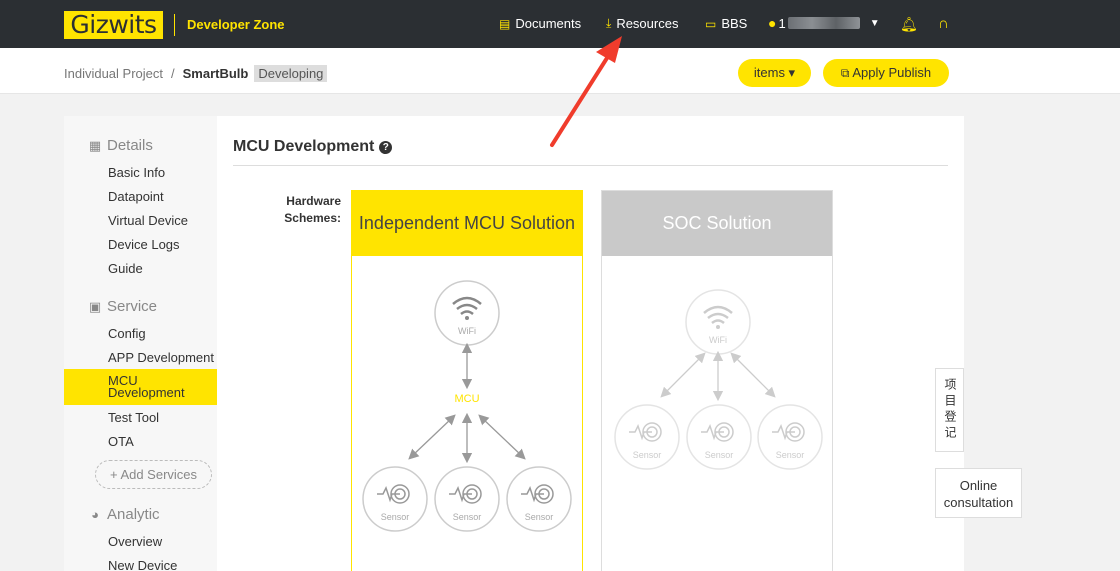 The image size is (1120, 571). Describe the element at coordinates (127, 333) in the screenshot. I see `sidebar-item-config: Config` at that location.